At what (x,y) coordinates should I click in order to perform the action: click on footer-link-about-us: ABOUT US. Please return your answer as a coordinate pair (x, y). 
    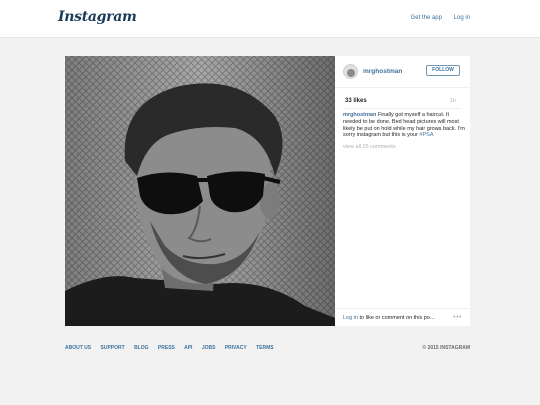
    Looking at the image, I should click on (78, 348).